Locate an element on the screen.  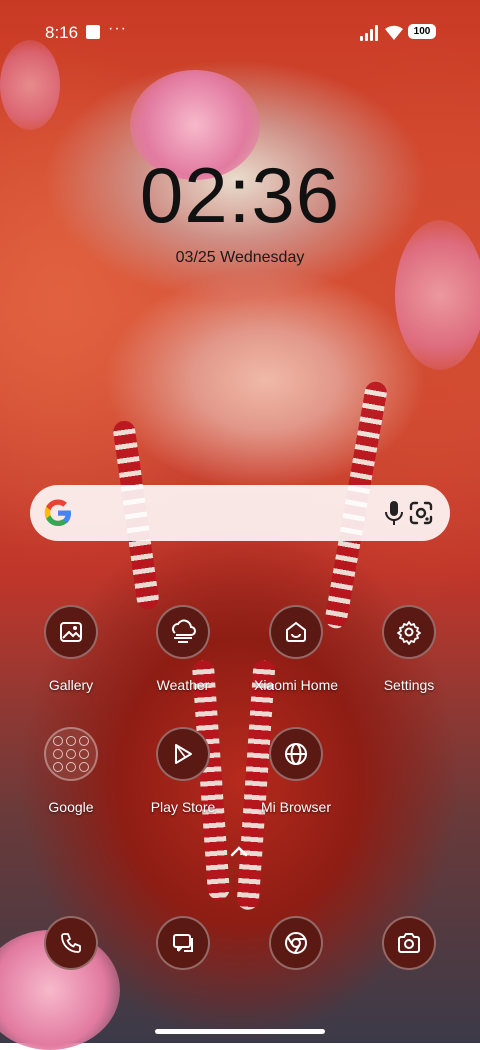
app-weather: Weather is located at coordinates (183, 649).